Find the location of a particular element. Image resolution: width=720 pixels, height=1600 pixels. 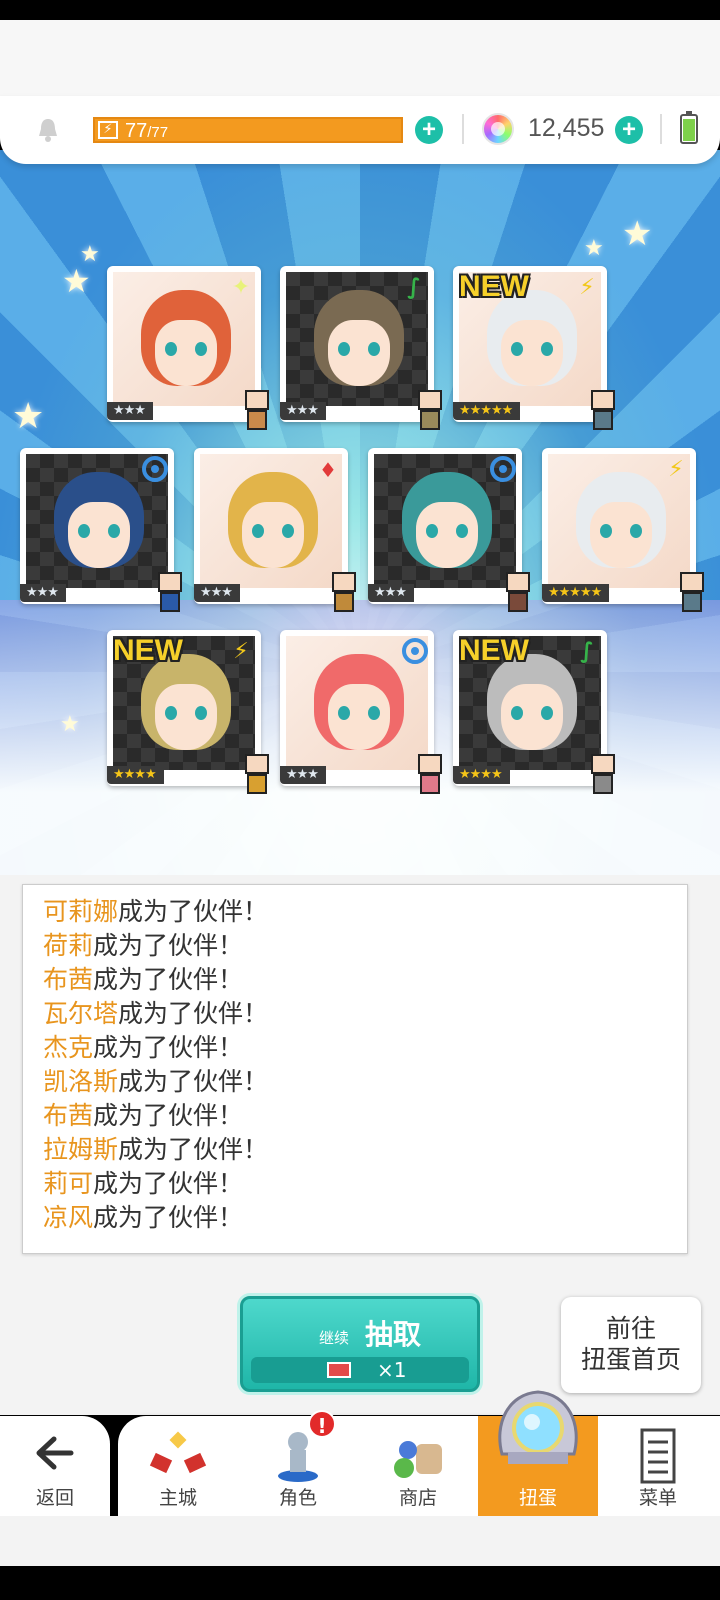

log-line: 莉可成为了伙伴！ is located at coordinates (355, 1184).